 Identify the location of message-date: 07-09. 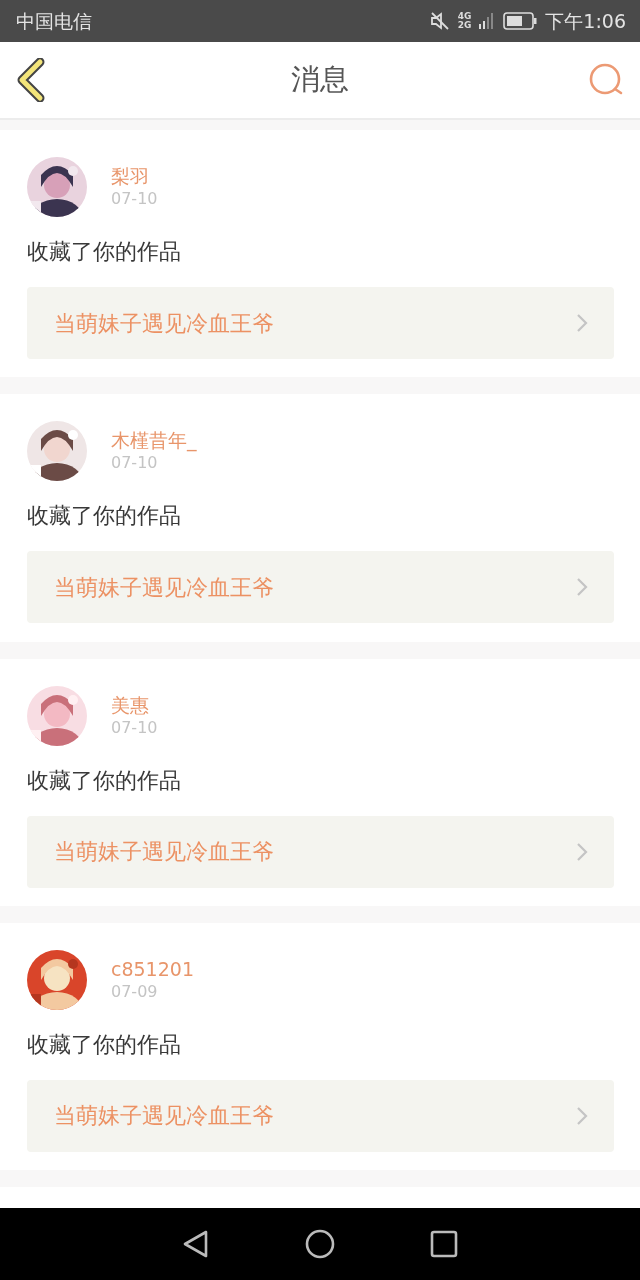
(135, 991).